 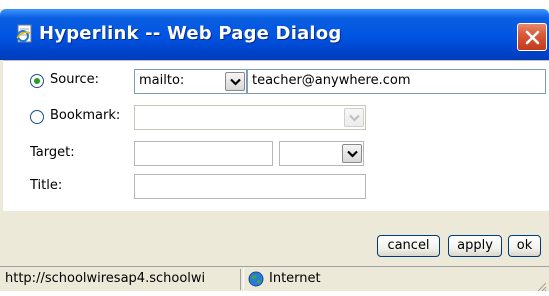 What do you see at coordinates (256, 279) in the screenshot?
I see `internet-globe-icon` at bounding box center [256, 279].